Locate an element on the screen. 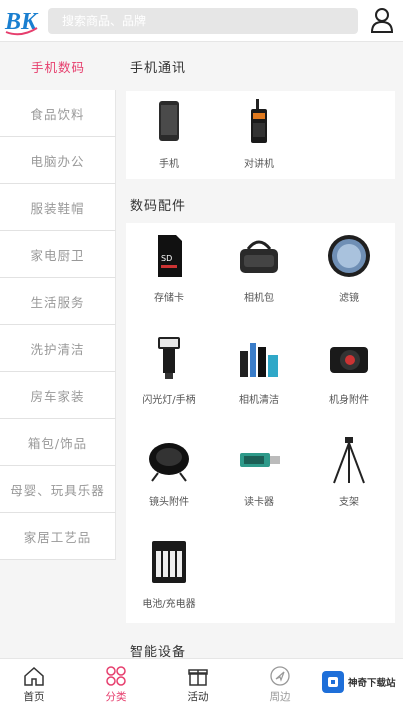 Image resolution: width=403 pixels, height=706 pixels. search-input: 搜索商品、品牌 is located at coordinates (203, 21).